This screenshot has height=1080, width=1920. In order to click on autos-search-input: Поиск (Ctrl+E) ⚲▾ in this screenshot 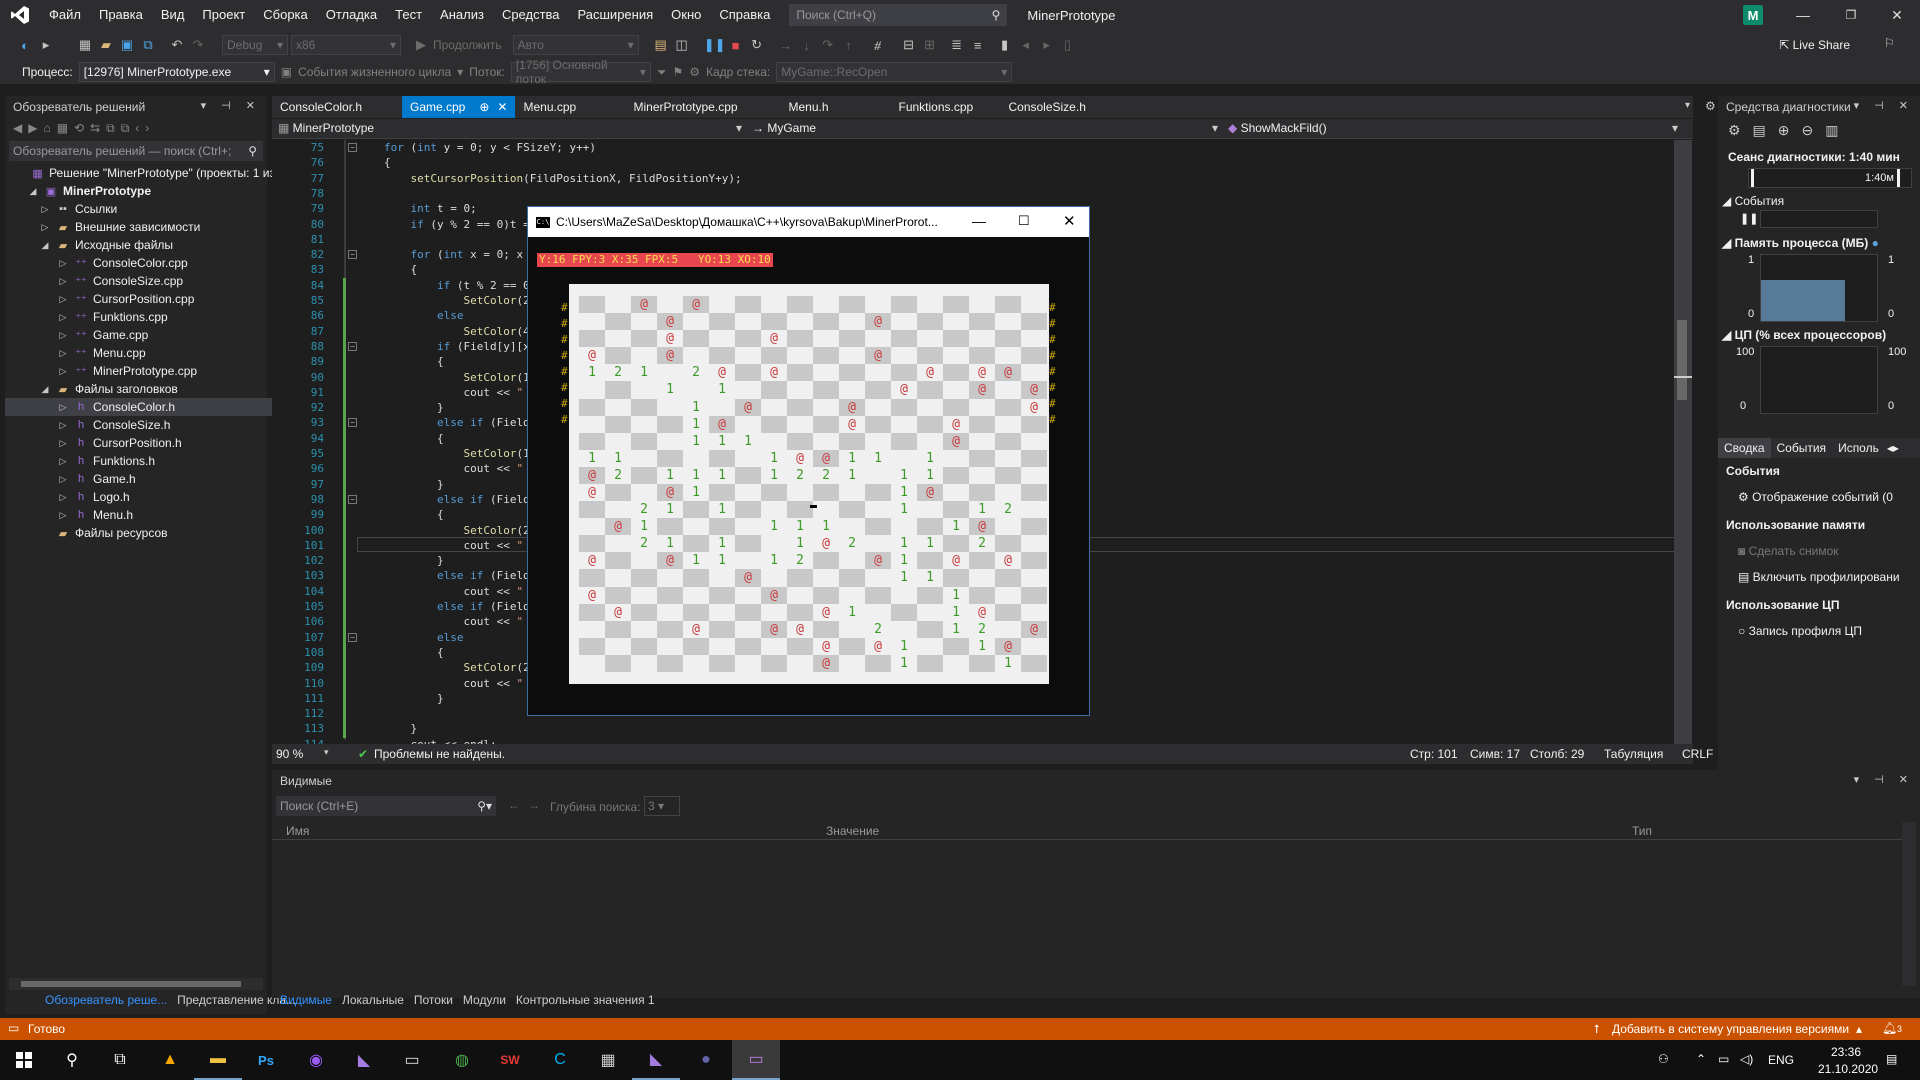, I will do `click(386, 806)`.